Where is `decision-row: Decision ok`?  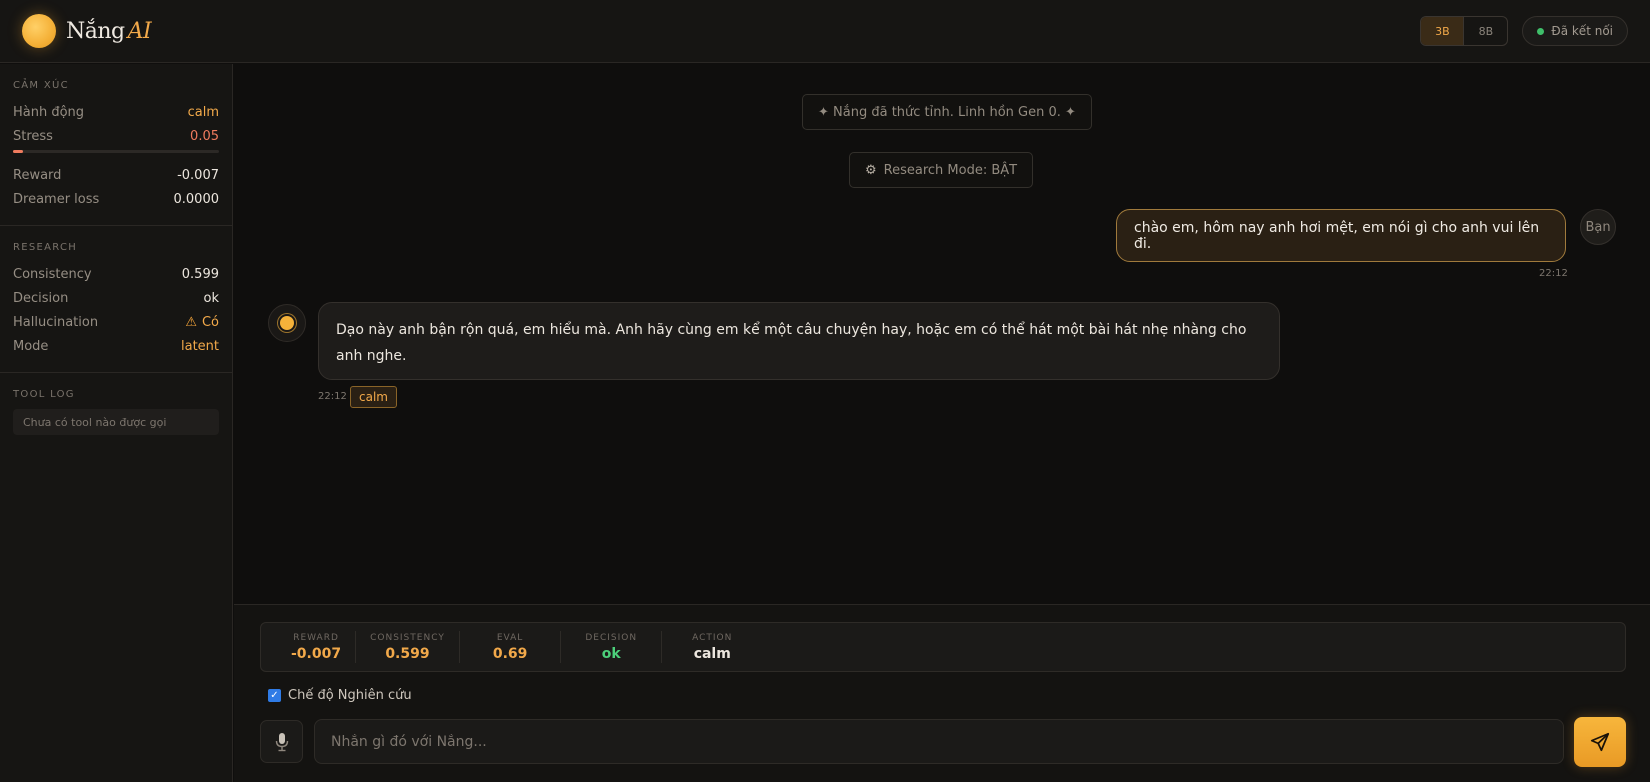
decision-row: Decision ok is located at coordinates (116, 298).